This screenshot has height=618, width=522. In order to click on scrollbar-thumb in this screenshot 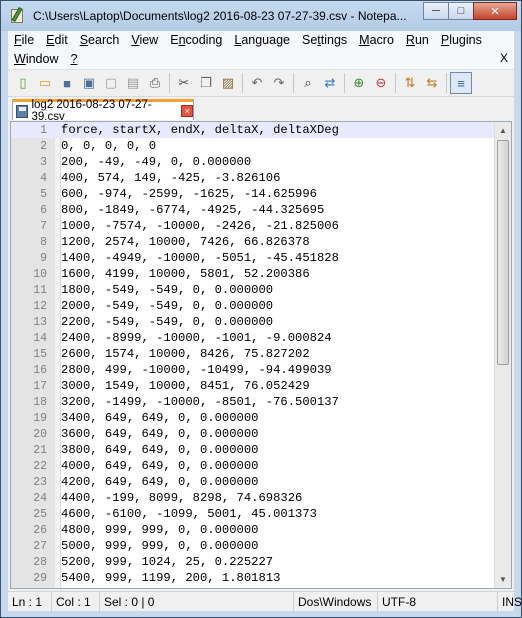, I will do `click(503, 252)`.